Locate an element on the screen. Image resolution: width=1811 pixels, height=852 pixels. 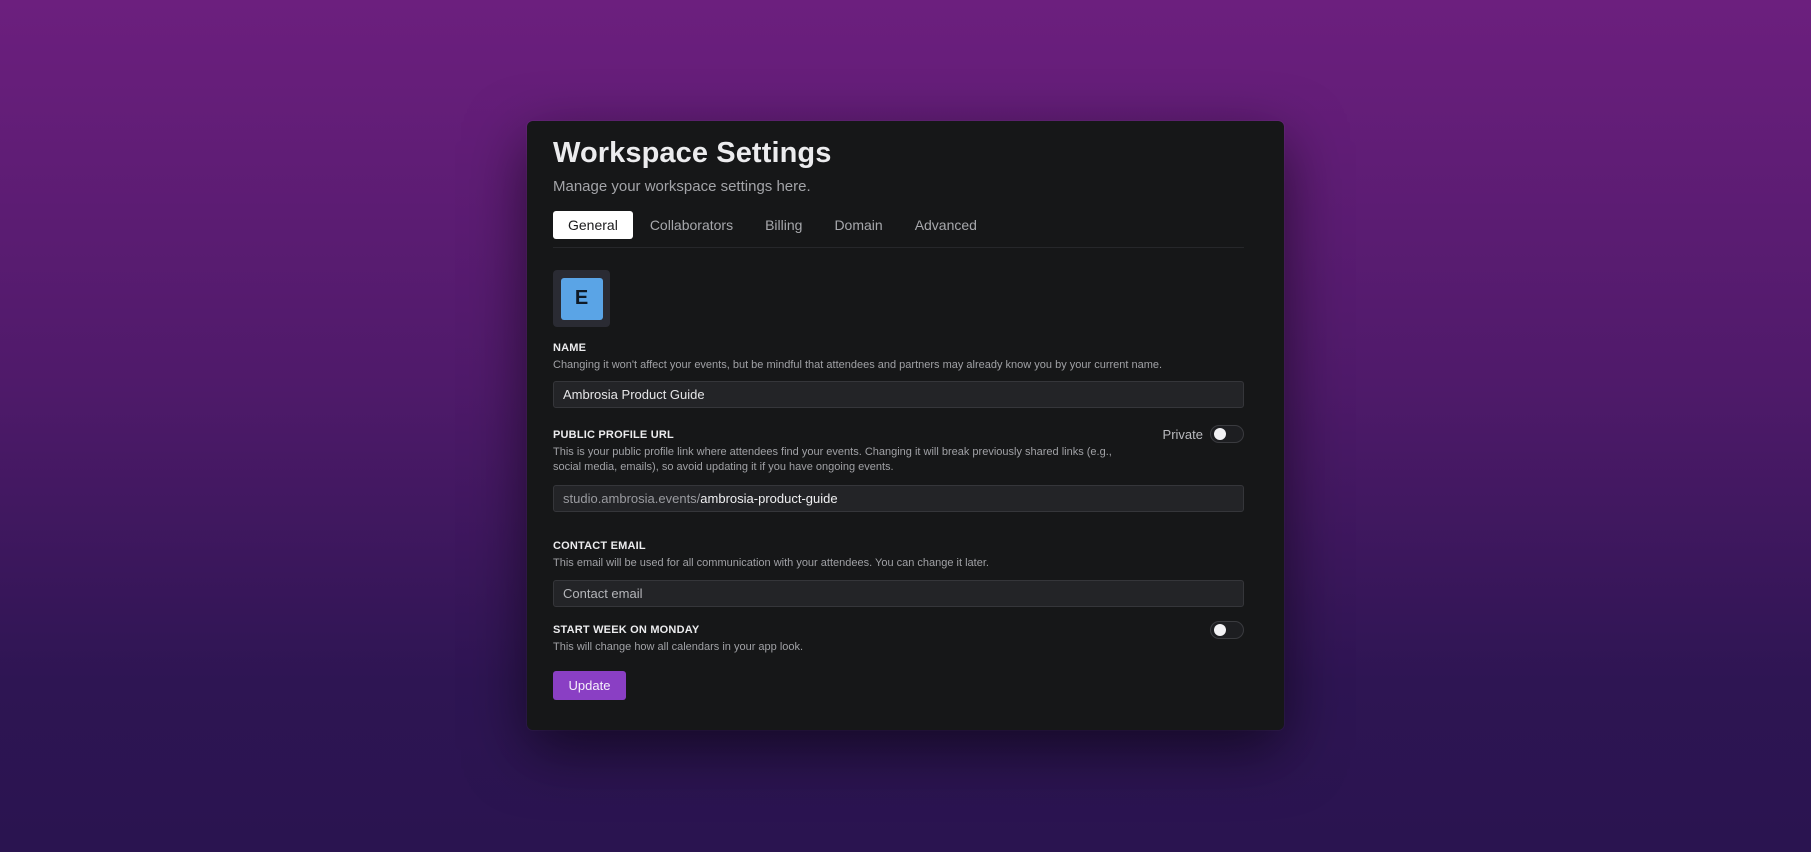
profile-url-label: PUBLIC PROFILE URL is located at coordinates (613, 435).